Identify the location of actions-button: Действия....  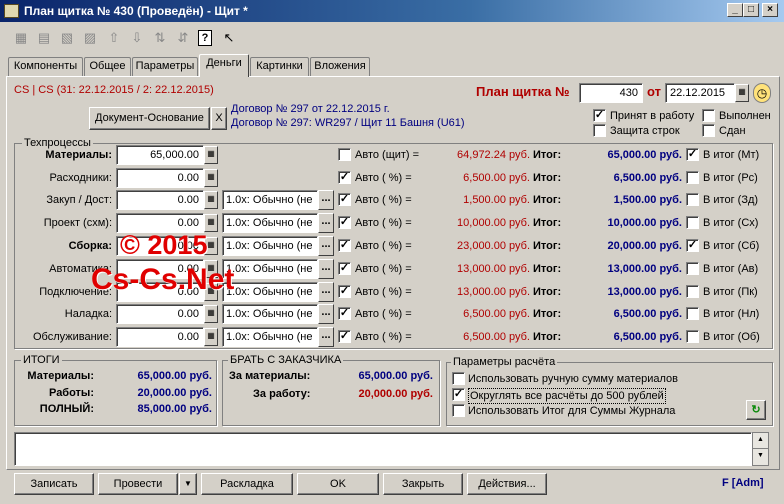
(507, 484).